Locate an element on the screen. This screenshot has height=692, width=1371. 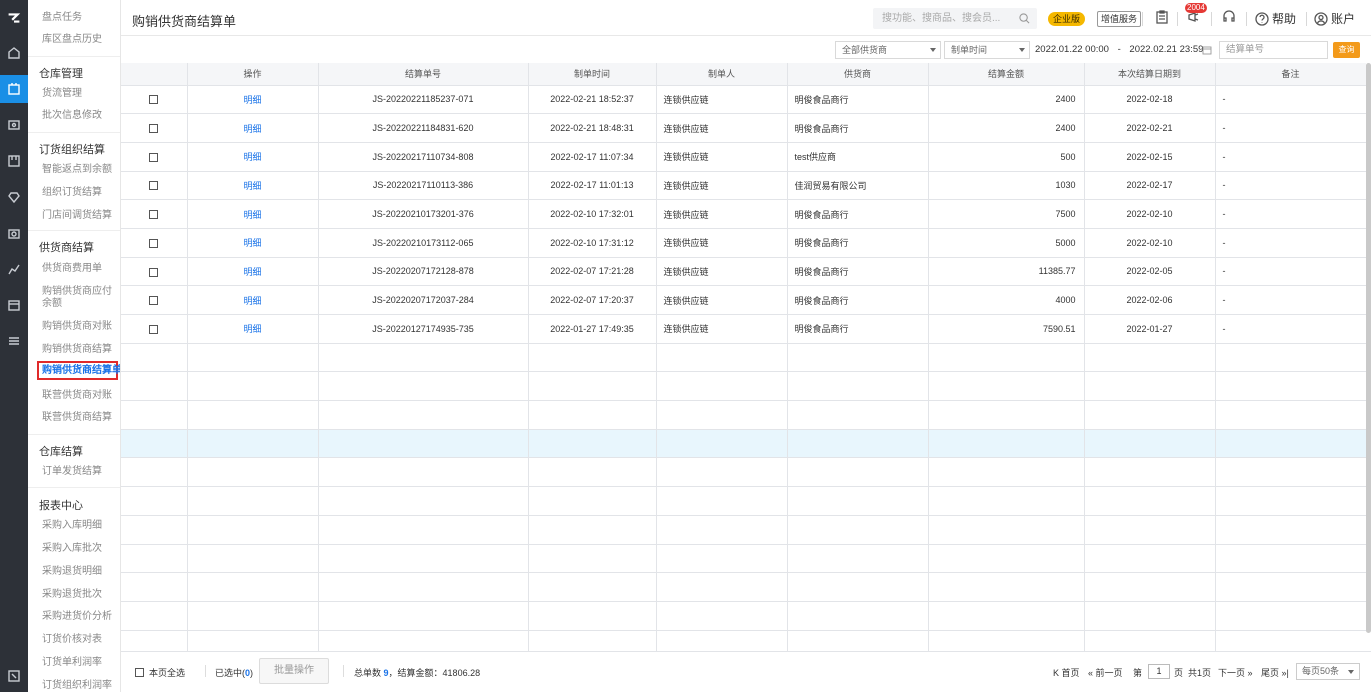
sidebar-item: 门店间调货结算 is located at coordinates (77, 216).